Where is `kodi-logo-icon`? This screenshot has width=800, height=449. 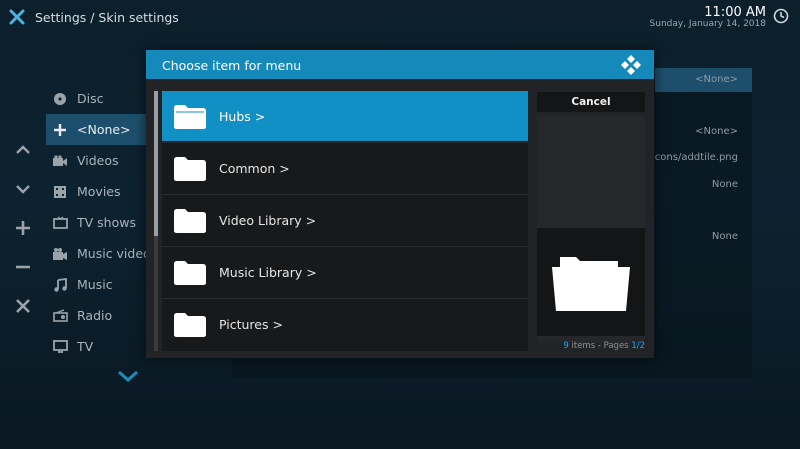 kodi-logo-icon is located at coordinates (631, 65).